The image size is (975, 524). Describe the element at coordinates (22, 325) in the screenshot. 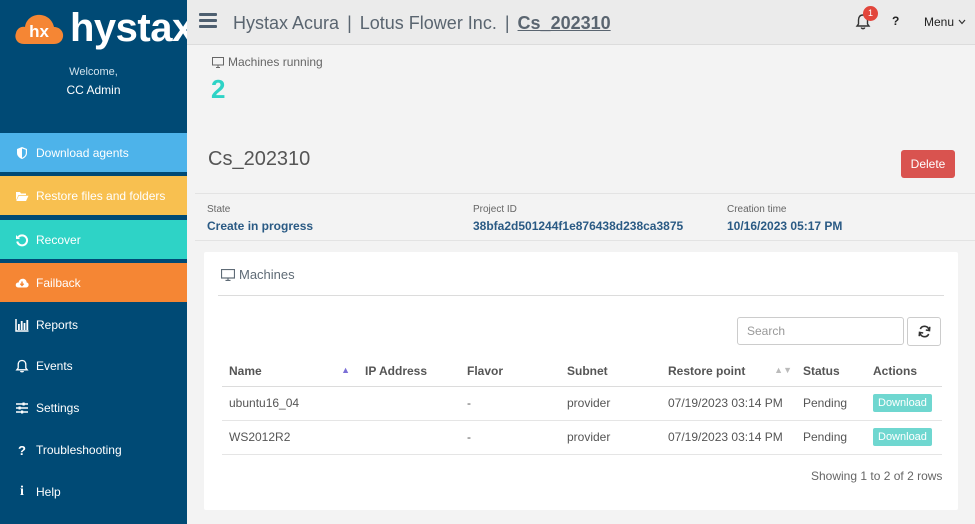

I see `bar-chart-icon` at that location.